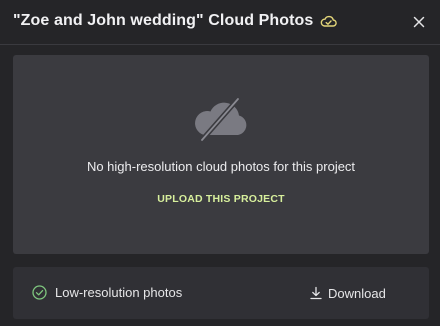  Describe the element at coordinates (221, 199) in the screenshot. I see `upload-project-button: UPLOAD THIS PROJECT` at that location.